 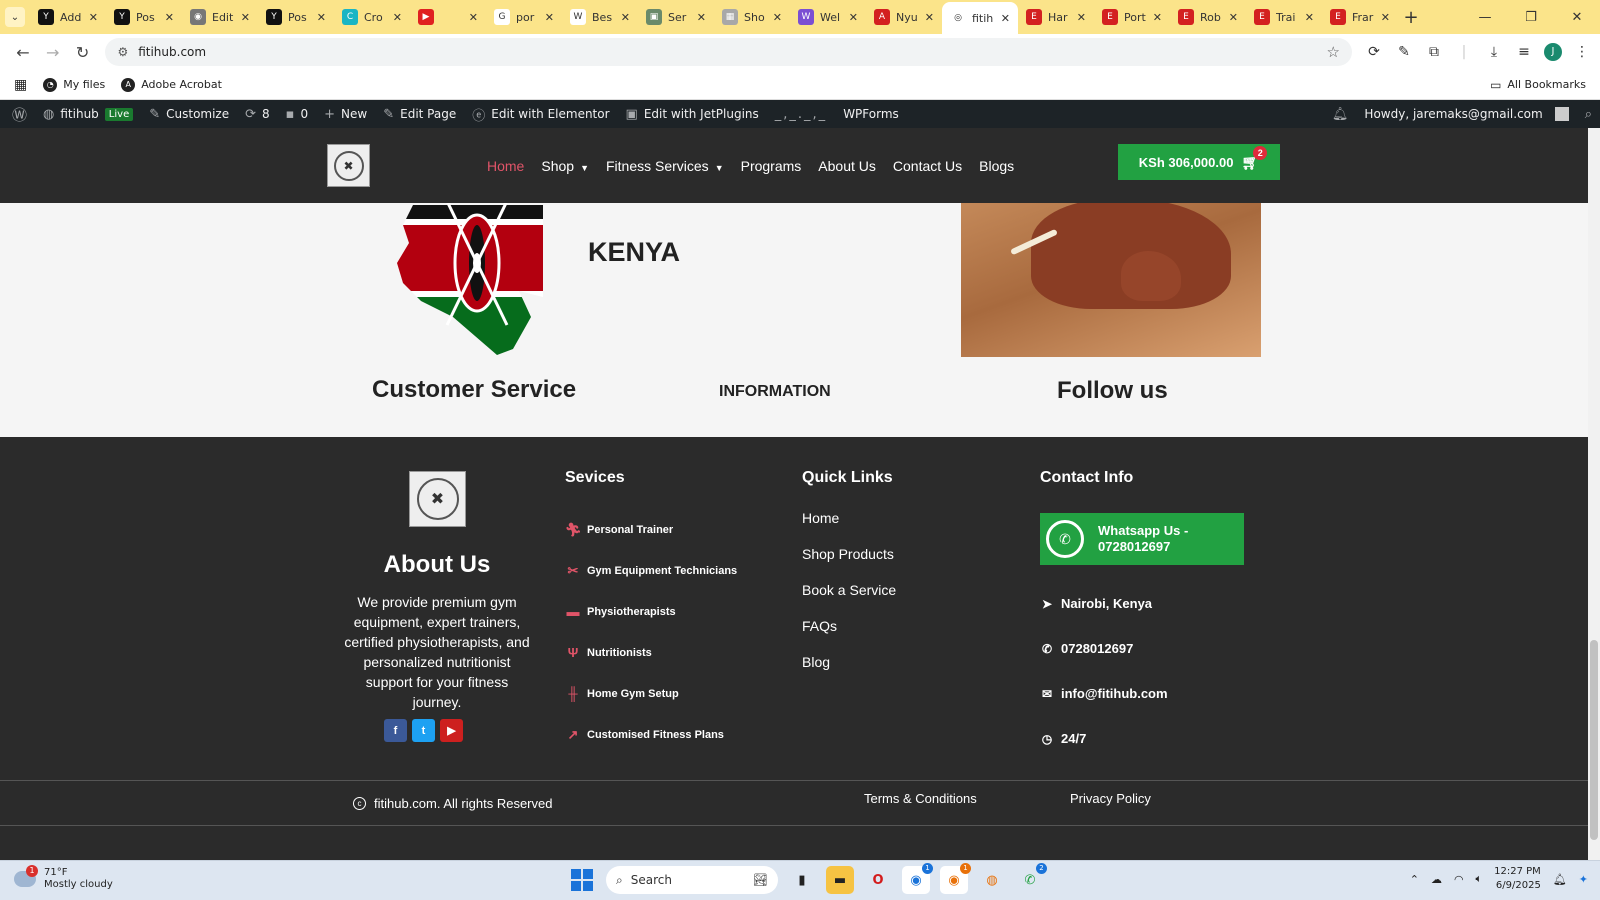 I want to click on browser-tab: C Cro ✕, so click(x=372, y=17).